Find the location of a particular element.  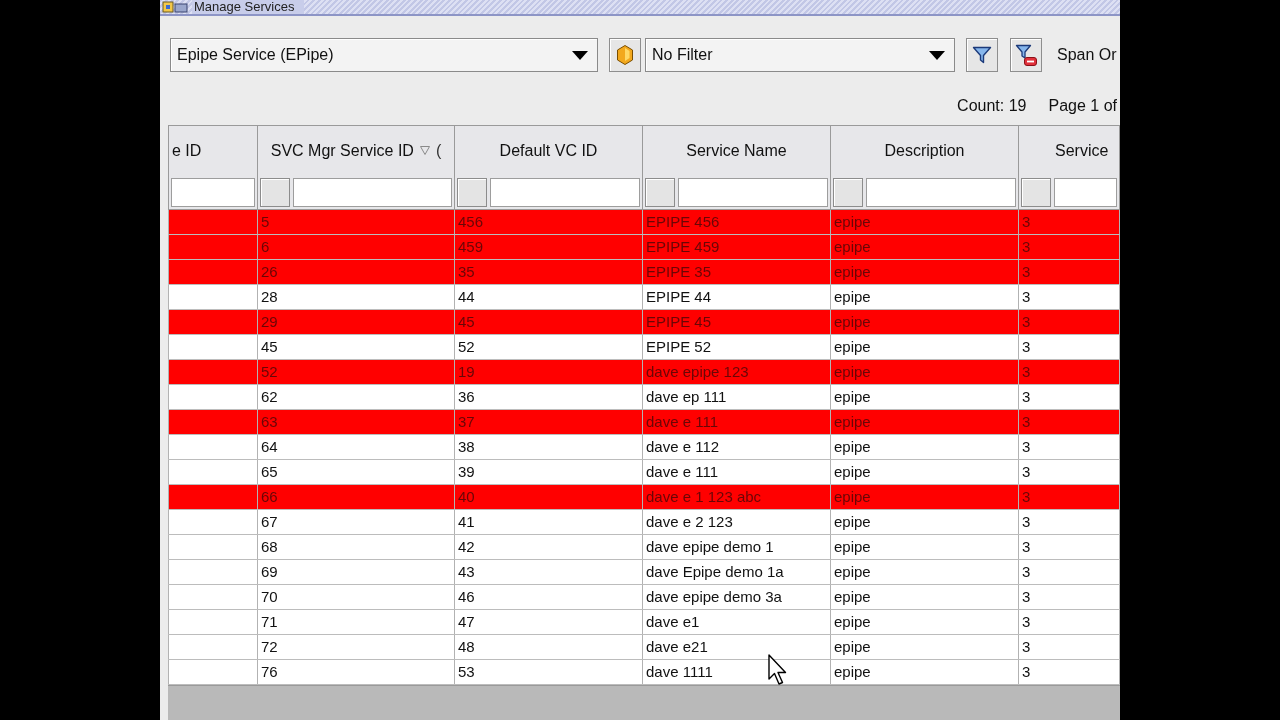

table-cell-text: EPIPE 456 is located at coordinates (683, 222).